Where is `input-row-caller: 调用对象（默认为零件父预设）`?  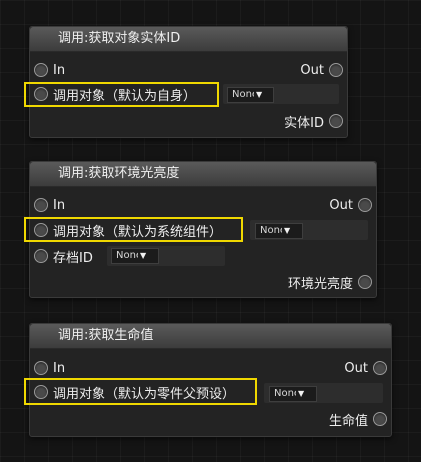
input-row-caller: 调用对象（默认为零件父预设） is located at coordinates (134, 392).